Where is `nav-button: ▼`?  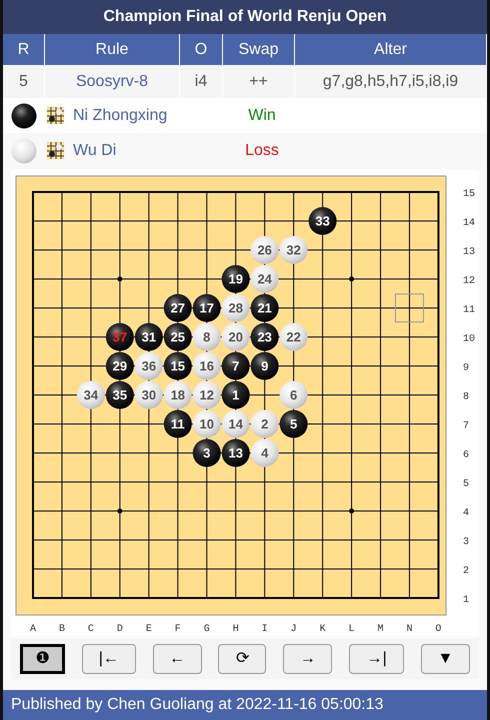 nav-button: ▼ is located at coordinates (445, 659).